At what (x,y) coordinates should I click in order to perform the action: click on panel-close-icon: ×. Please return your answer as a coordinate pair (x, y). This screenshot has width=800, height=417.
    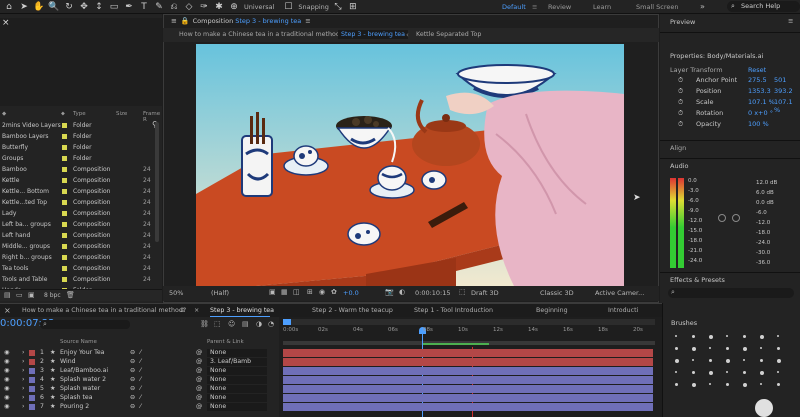
    Looking at the image, I should click on (6, 23).